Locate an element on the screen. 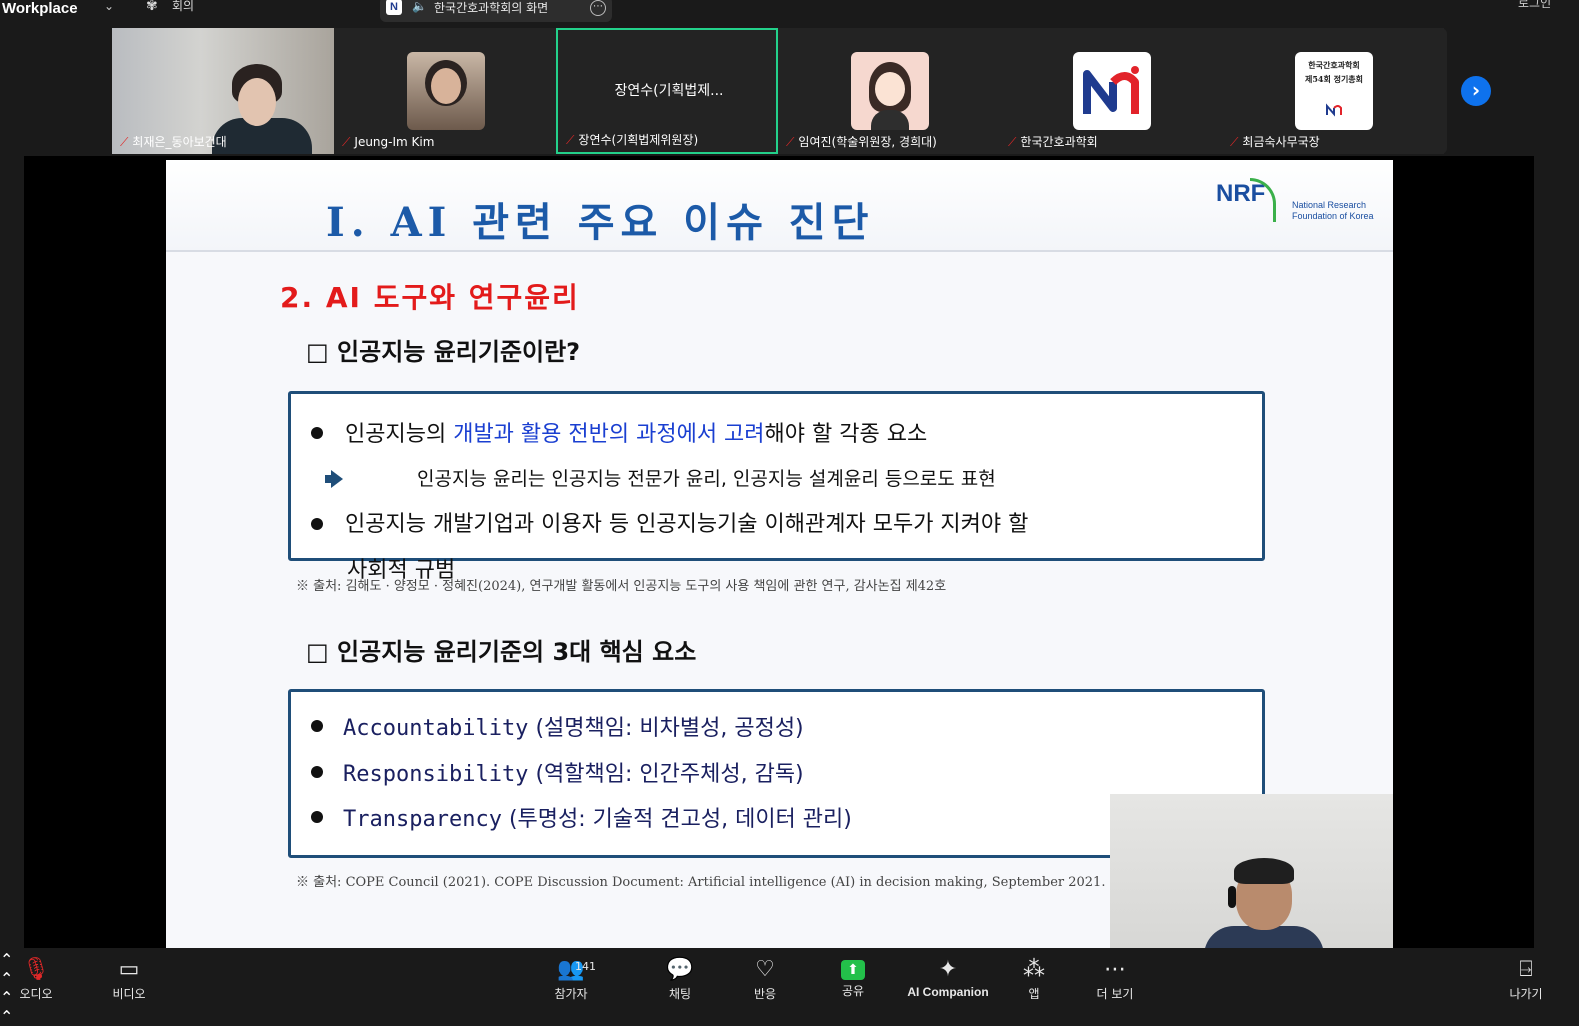 This screenshot has width=1579, height=1026. slide-title: Ⅰ. AI 관련 주요 이슈 진단 is located at coordinates (600, 222).